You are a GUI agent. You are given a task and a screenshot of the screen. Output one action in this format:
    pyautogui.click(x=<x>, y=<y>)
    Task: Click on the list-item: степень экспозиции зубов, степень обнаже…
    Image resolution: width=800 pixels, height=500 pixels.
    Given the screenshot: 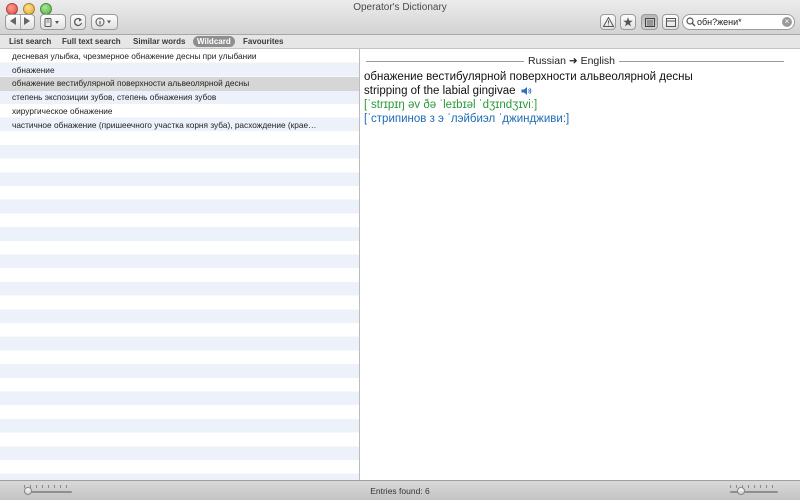 What is the action you would take?
    pyautogui.click(x=179, y=98)
    